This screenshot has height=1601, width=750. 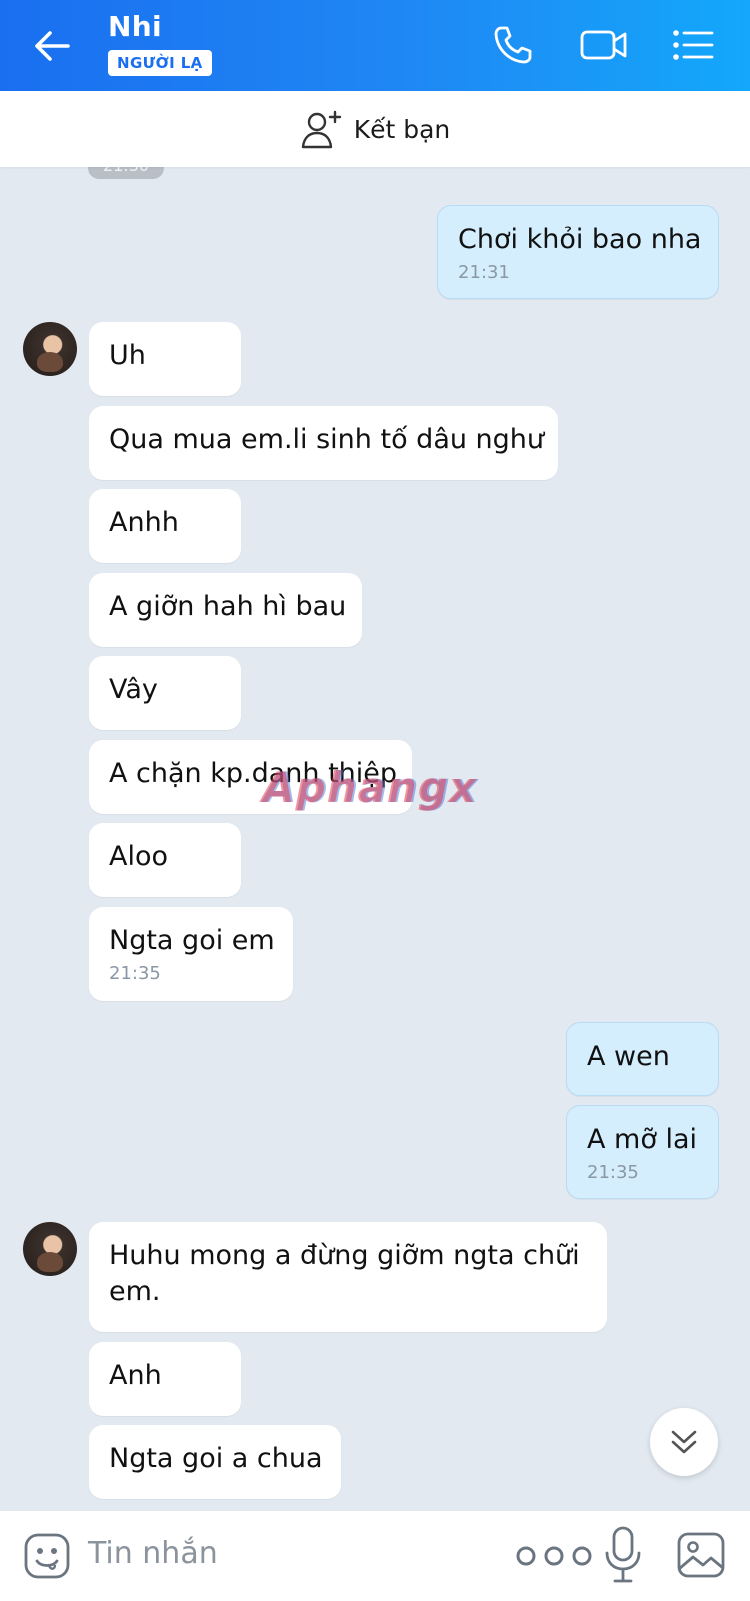 I want to click on emoji-button, so click(x=47, y=1556).